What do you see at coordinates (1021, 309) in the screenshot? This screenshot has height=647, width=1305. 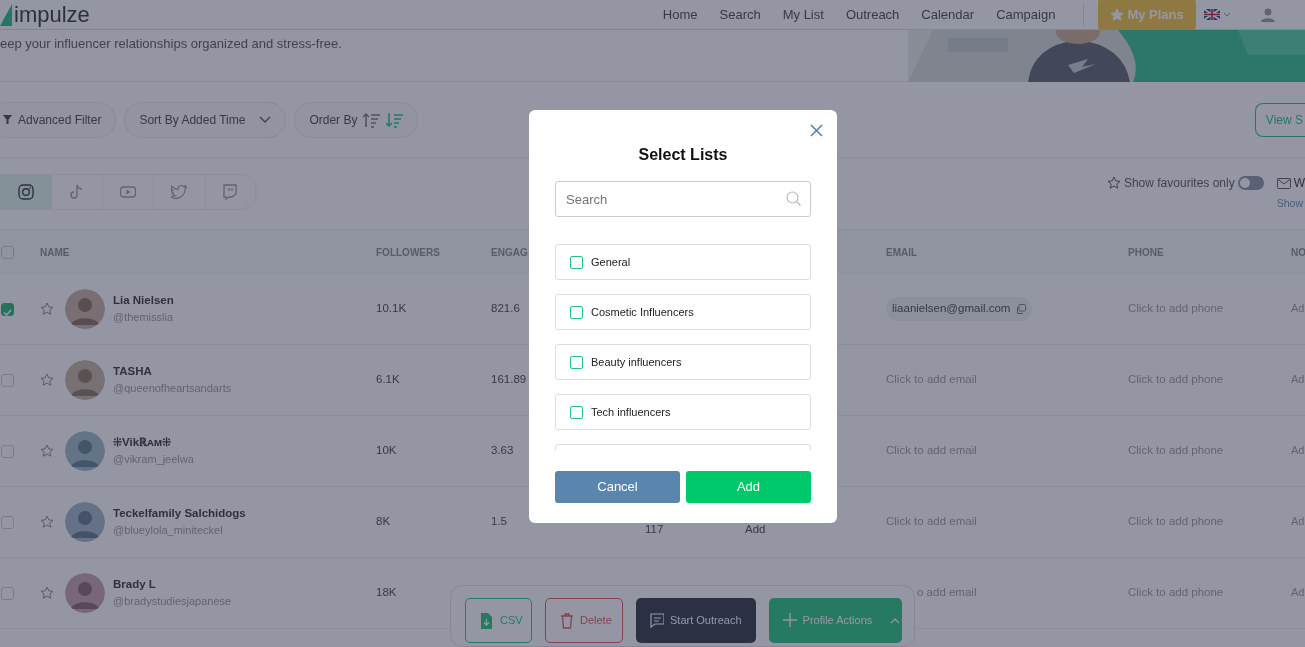 I see `copy-icon` at bounding box center [1021, 309].